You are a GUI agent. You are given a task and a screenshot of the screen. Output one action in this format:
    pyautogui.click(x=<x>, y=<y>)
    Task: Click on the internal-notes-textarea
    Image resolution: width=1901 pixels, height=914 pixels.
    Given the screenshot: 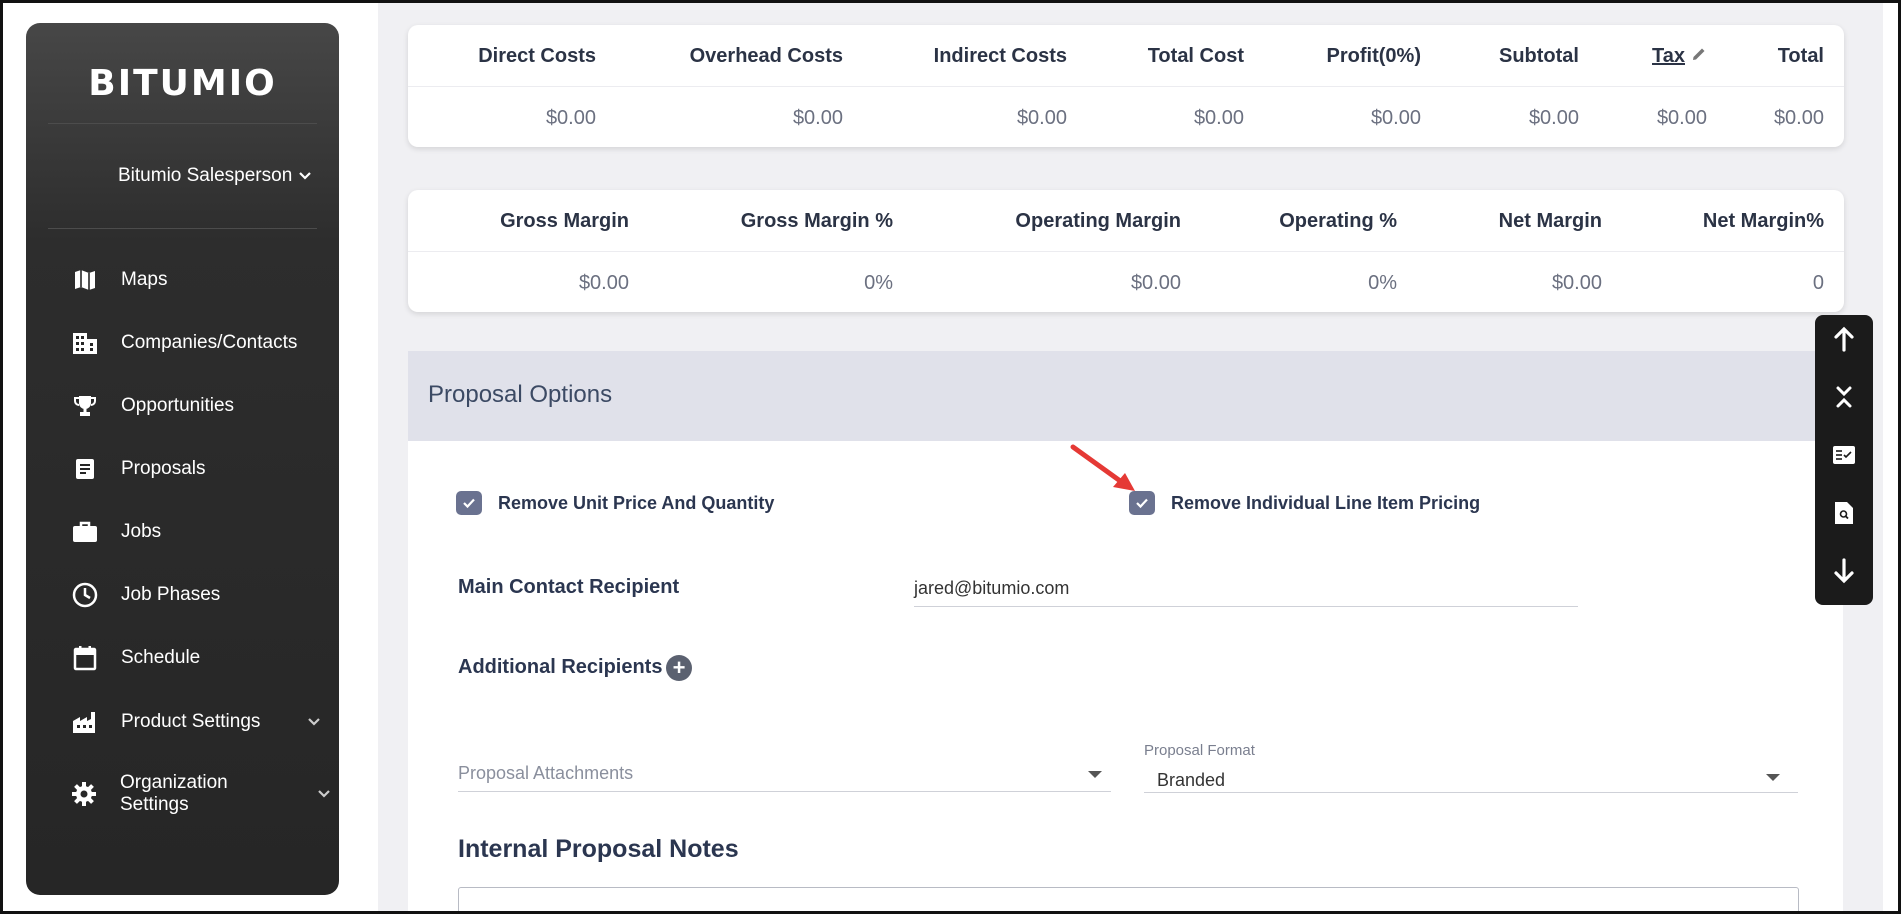 What is the action you would take?
    pyautogui.click(x=1128, y=899)
    